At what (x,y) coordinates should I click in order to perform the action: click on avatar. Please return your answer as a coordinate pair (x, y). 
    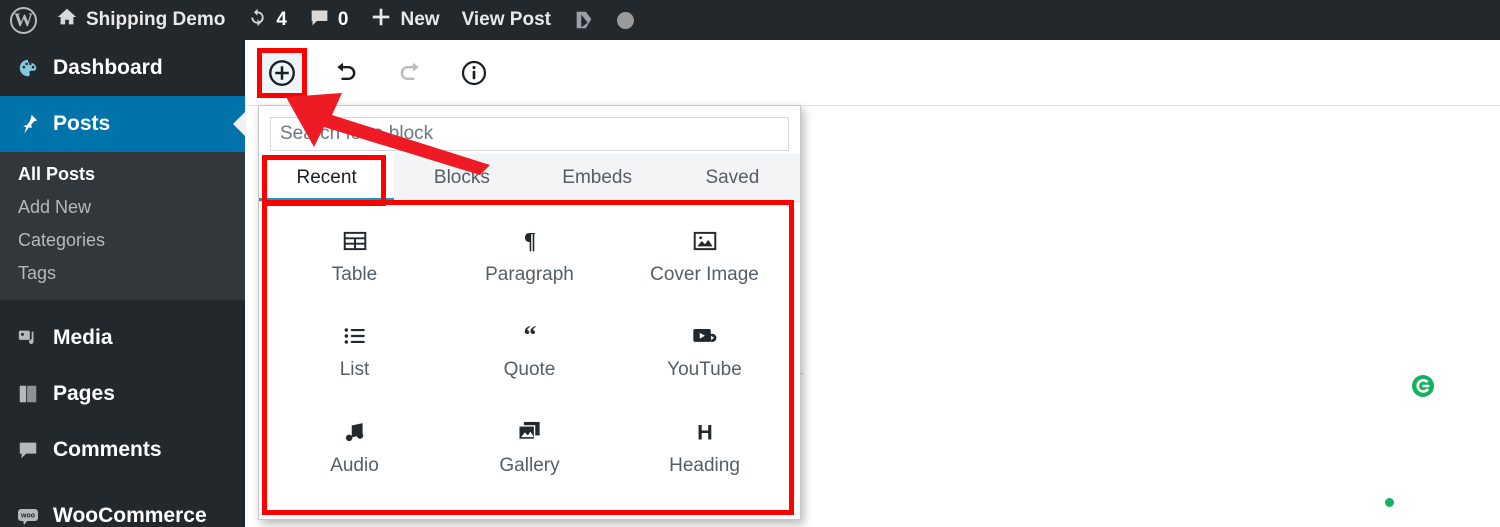
    Looking at the image, I should click on (625, 20).